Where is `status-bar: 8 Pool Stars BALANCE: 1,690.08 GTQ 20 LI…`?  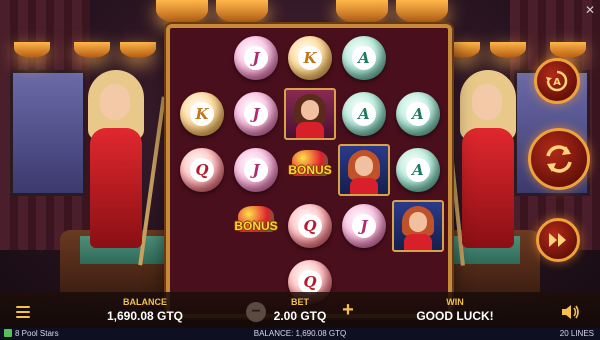 status-bar: 8 Pool Stars BALANCE: 1,690.08 GTQ 20 LI… is located at coordinates (300, 334).